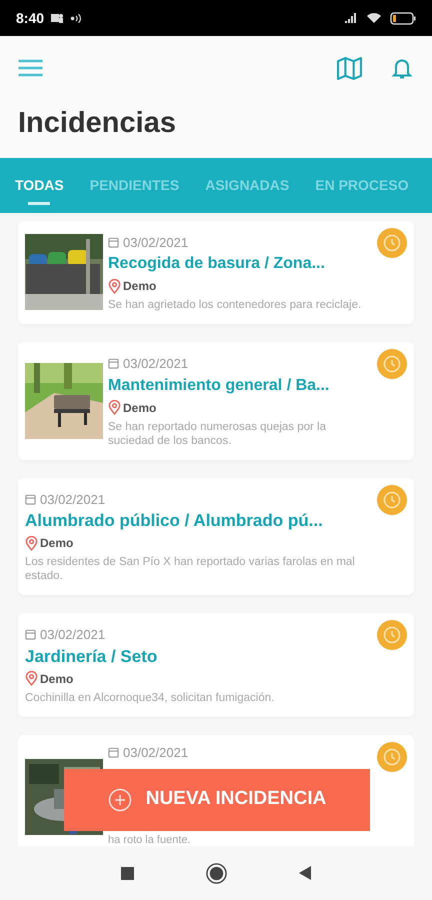  I want to click on tab-indicator, so click(39, 203).